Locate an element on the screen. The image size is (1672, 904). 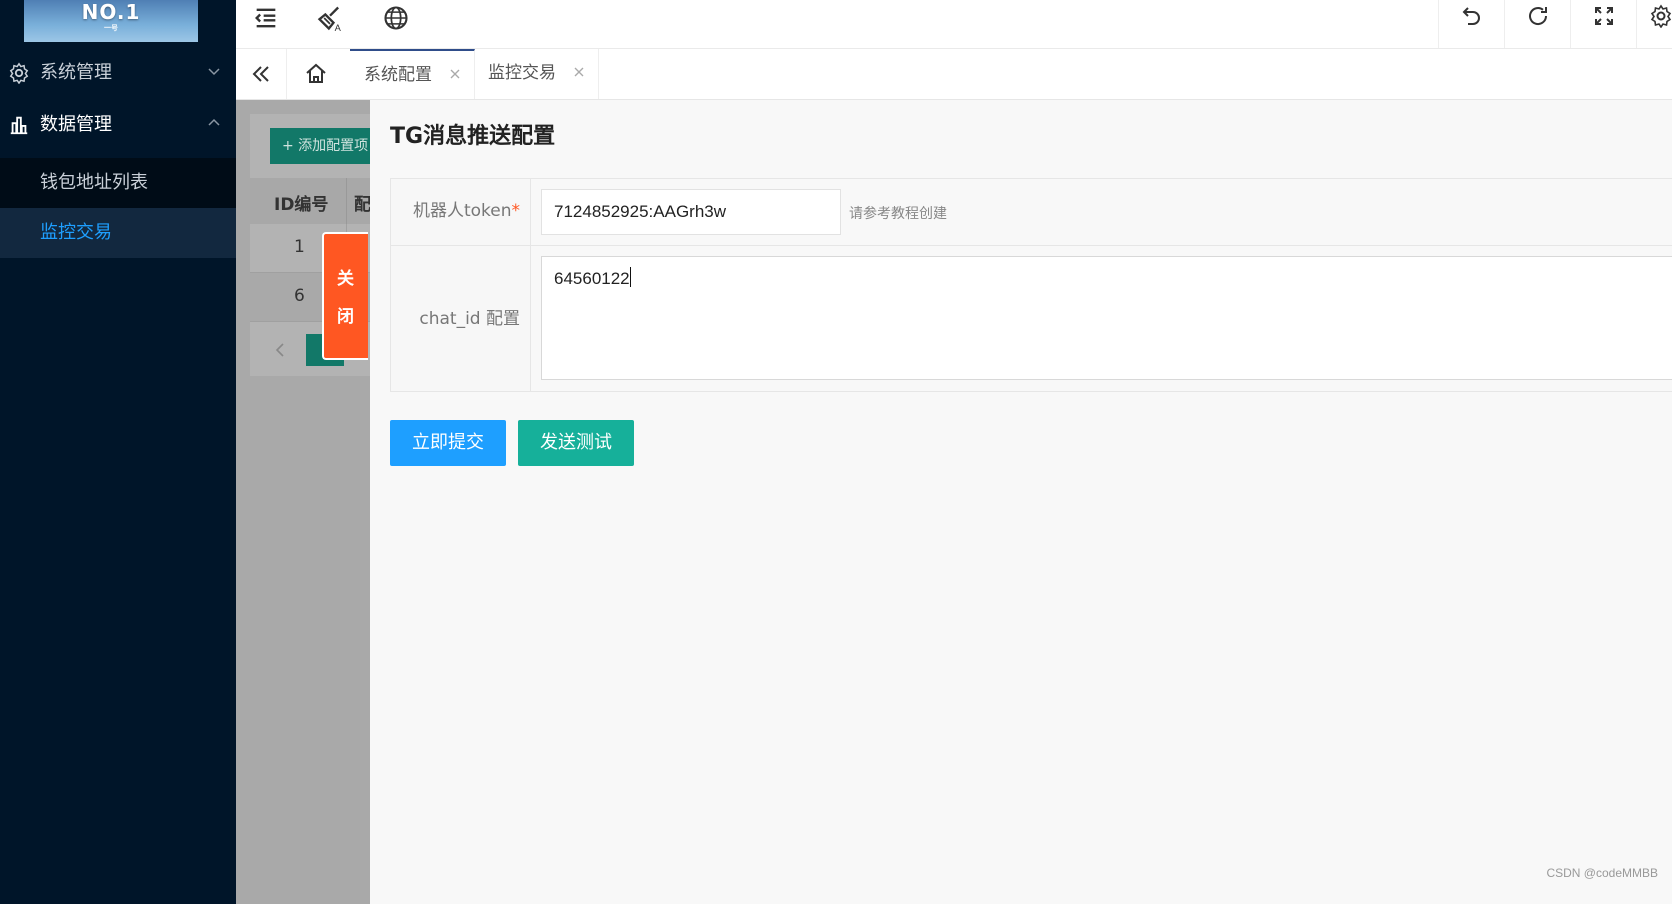
column-header-id: ID编号 is located at coordinates (301, 205).